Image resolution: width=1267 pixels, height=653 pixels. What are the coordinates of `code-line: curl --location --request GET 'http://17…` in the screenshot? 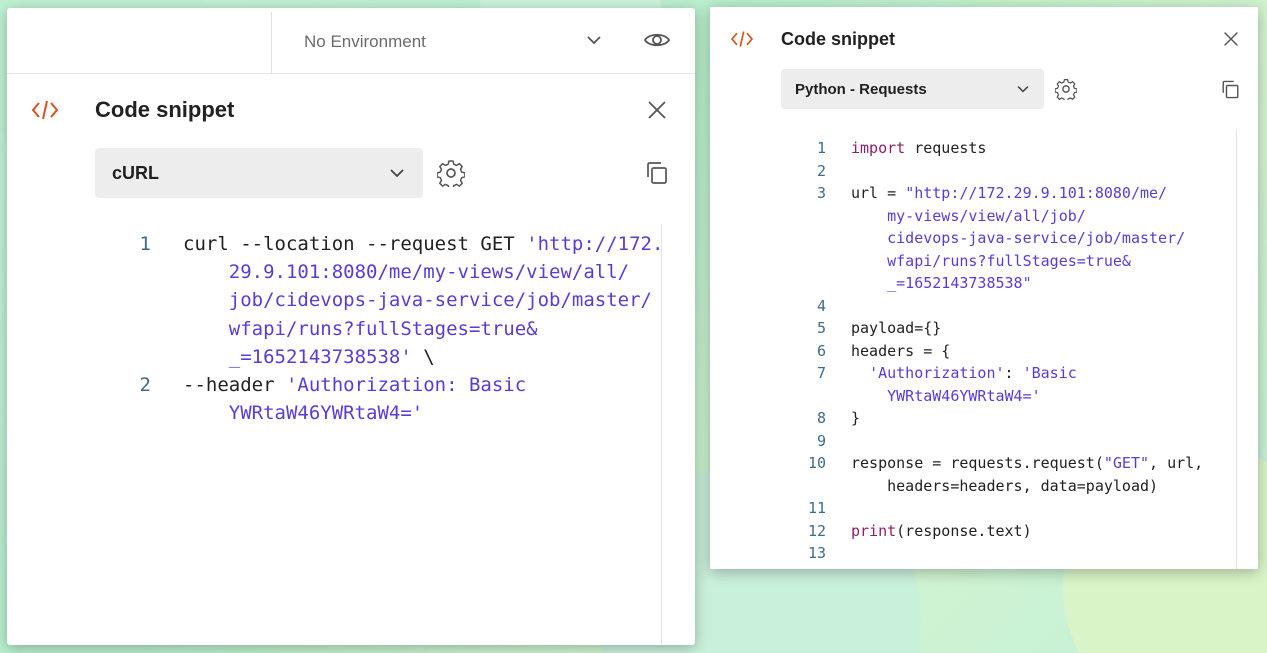 It's located at (423, 244).